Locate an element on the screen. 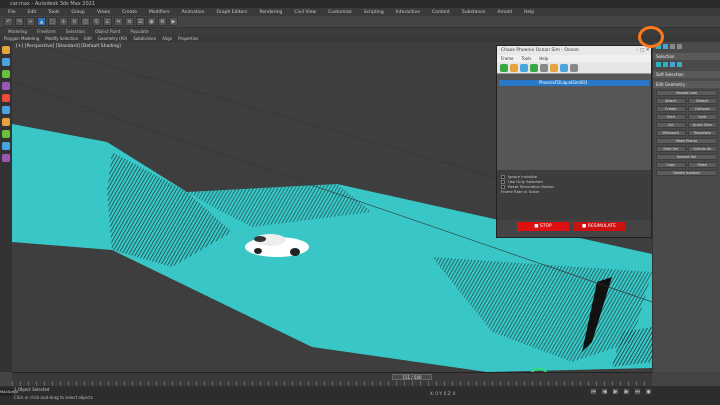  menu-animation: Animation is located at coordinates (193, 12).